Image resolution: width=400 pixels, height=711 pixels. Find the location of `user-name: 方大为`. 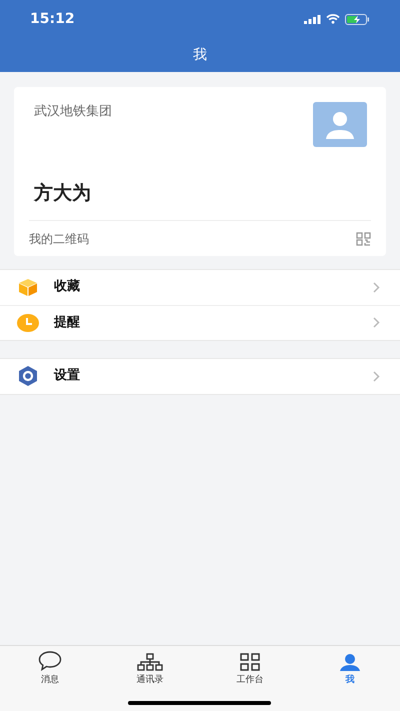

user-name: 方大为 is located at coordinates (62, 193).